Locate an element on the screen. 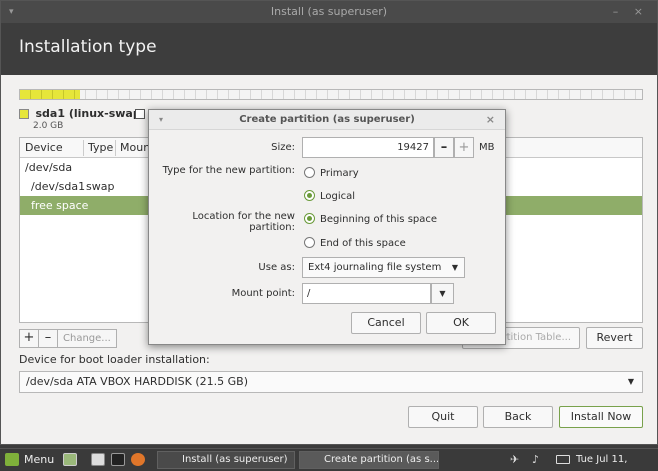 Image resolution: width=658 pixels, height=471 pixels. dialog-title: Create partition (as superuser) is located at coordinates (327, 119).